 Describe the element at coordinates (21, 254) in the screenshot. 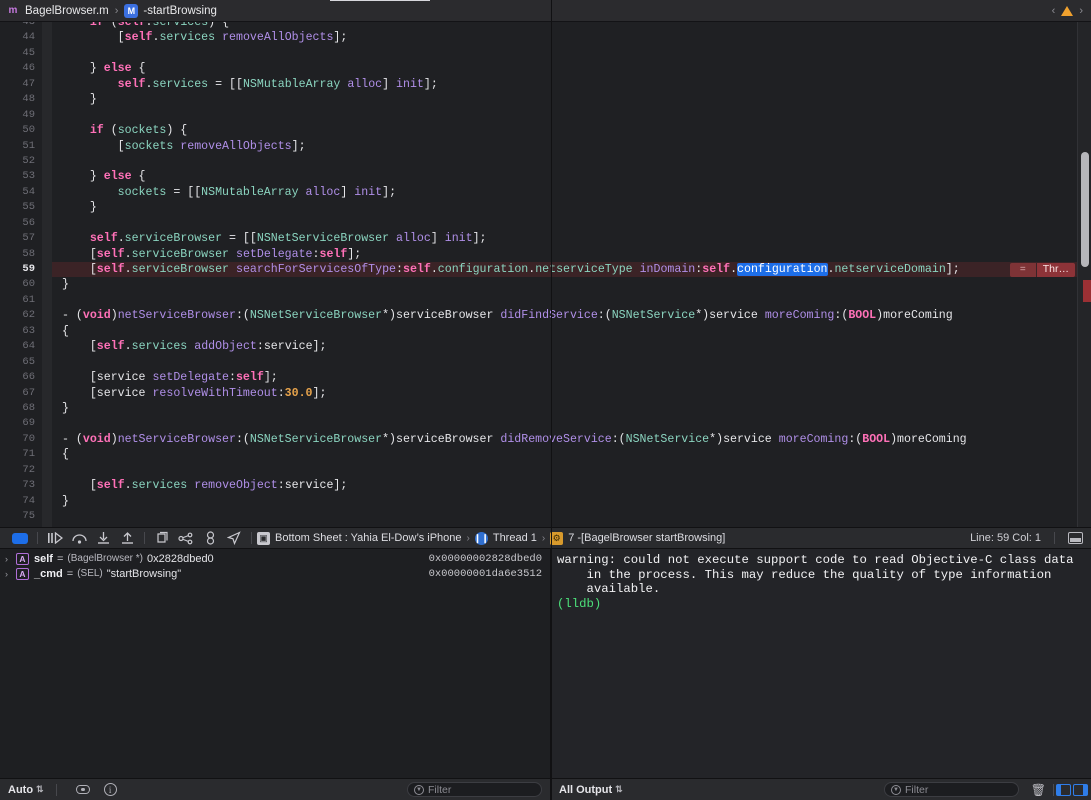

I see `line-number: 58` at that location.